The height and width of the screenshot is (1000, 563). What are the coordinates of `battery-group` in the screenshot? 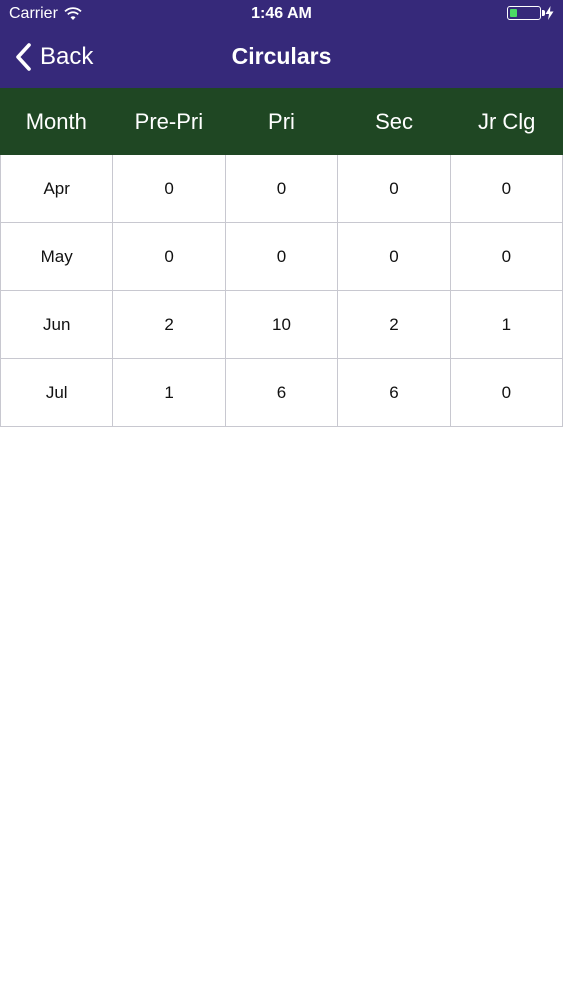 It's located at (530, 13).